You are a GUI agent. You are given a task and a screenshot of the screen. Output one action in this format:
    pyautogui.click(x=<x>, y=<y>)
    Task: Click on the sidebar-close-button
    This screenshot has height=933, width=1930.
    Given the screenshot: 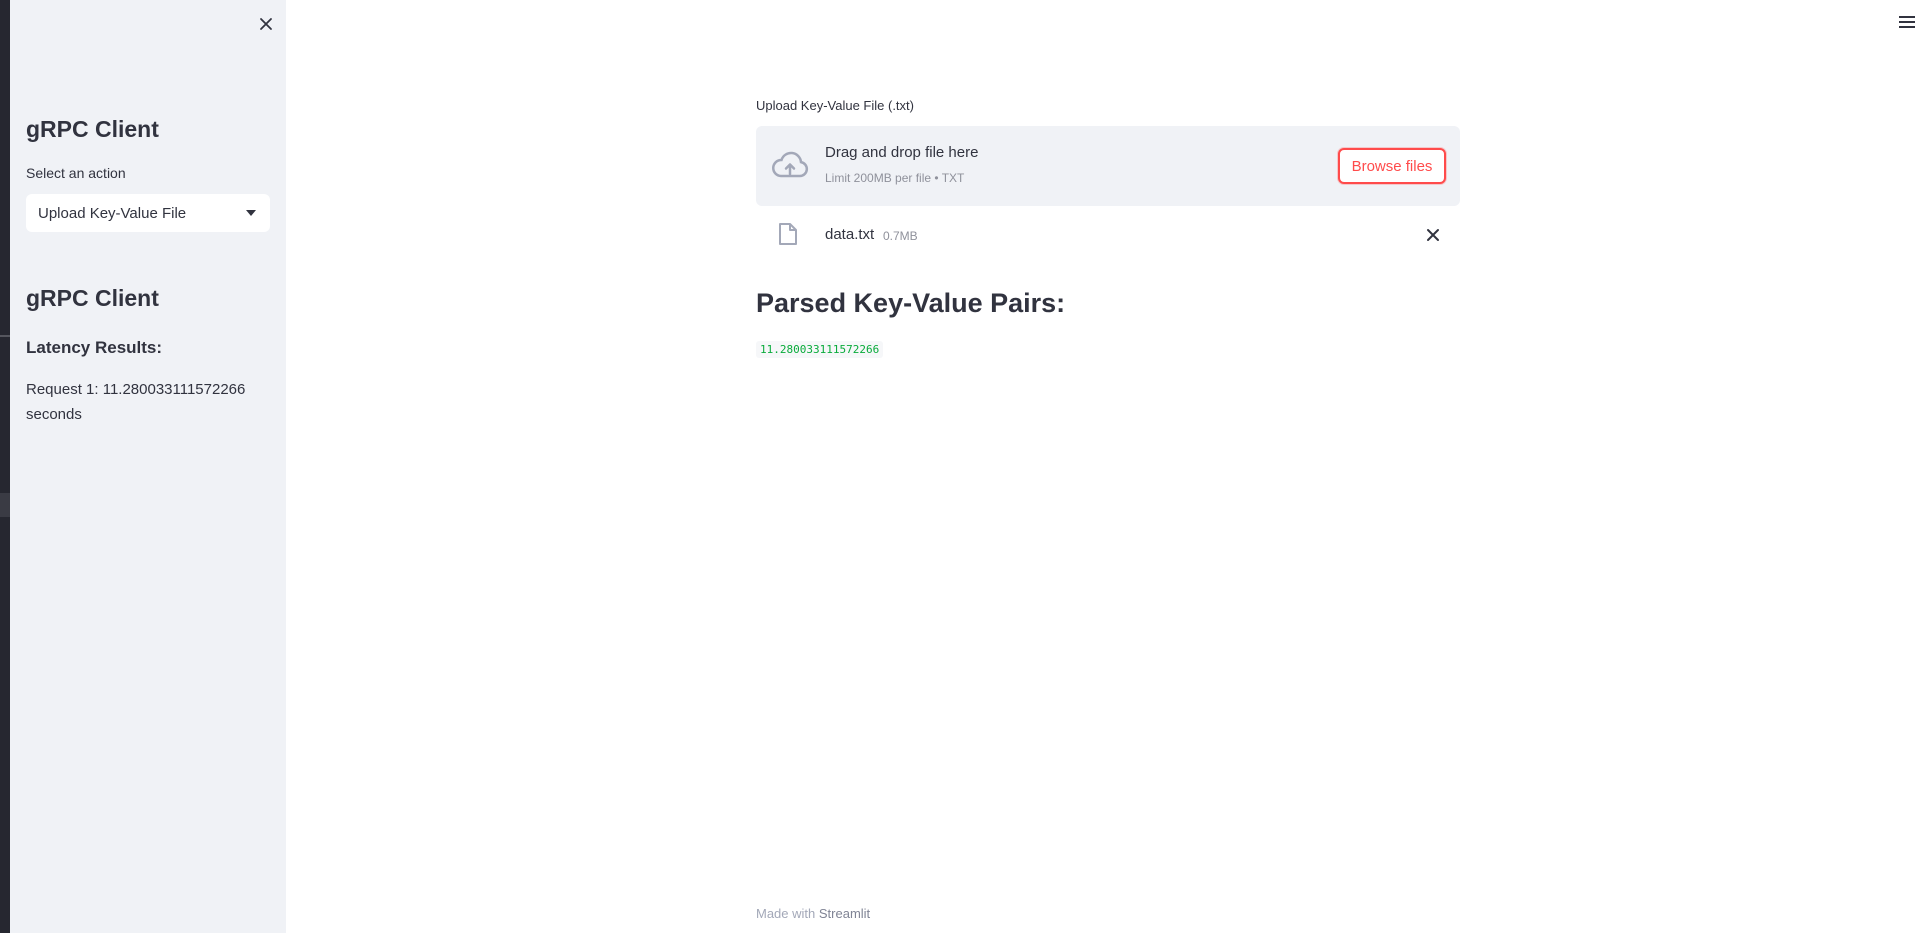 What is the action you would take?
    pyautogui.click(x=266, y=24)
    